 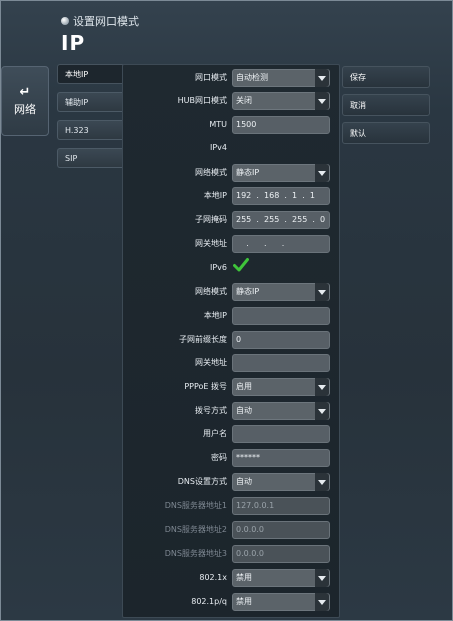 I want to click on ipv4-net-mode-label: 网络模式, so click(x=211, y=172).